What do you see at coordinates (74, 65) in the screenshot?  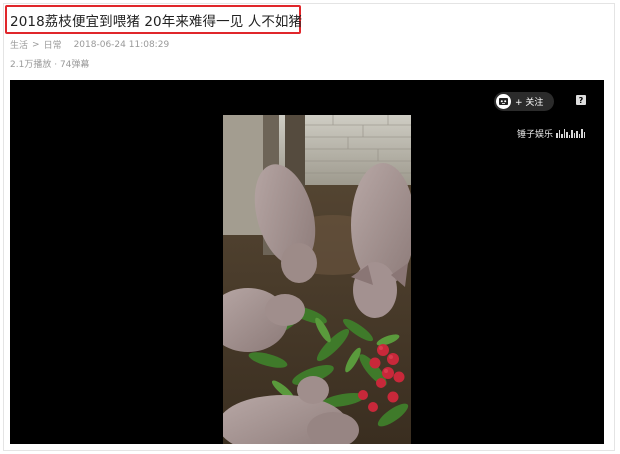 I see `danmaku-count: 74弹幕` at bounding box center [74, 65].